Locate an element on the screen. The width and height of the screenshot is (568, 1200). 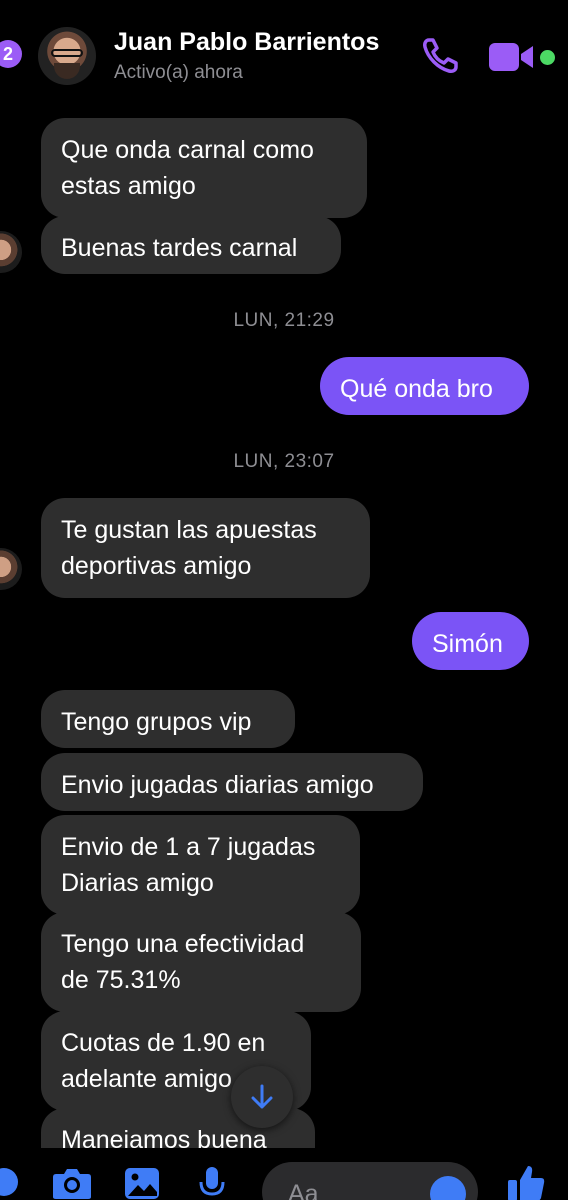
scroll-to-bottom-button is located at coordinates (262, 1097).